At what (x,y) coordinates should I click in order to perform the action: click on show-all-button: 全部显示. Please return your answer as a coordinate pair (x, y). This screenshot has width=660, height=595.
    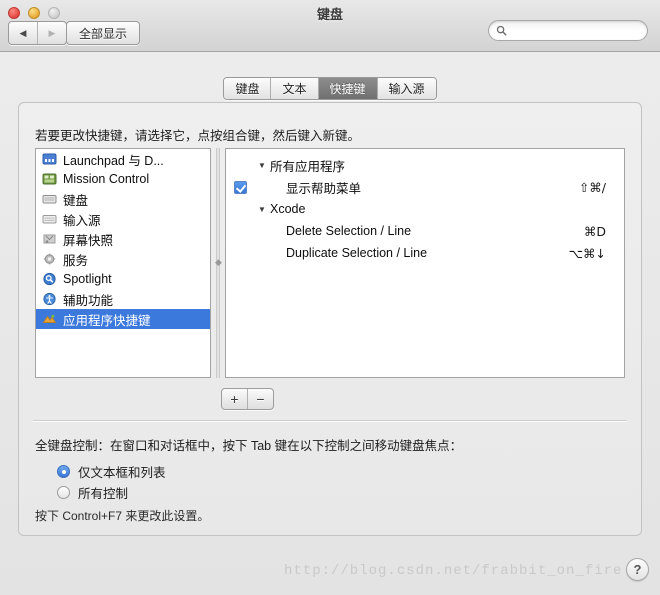
    Looking at the image, I should click on (103, 33).